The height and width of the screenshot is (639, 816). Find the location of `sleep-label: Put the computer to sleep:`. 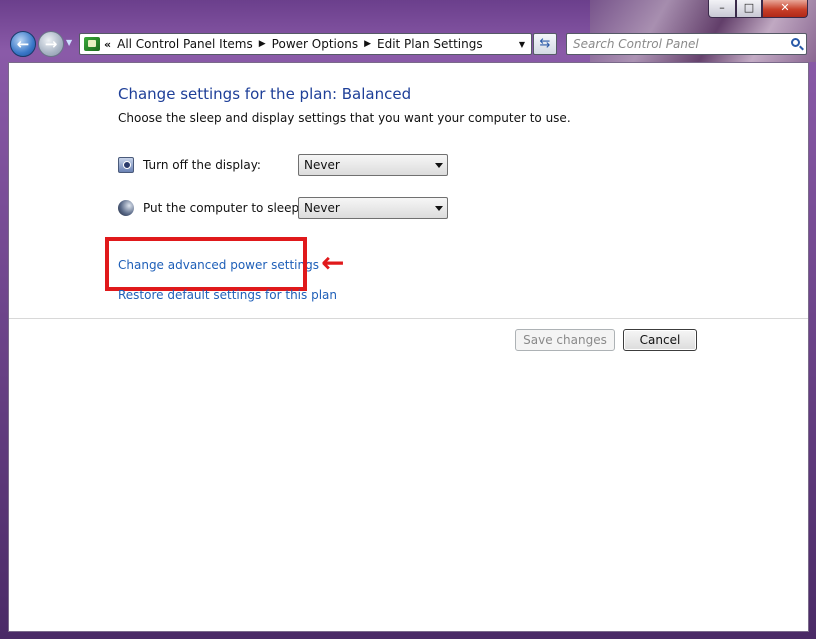

sleep-label: Put the computer to sleep: is located at coordinates (223, 208).